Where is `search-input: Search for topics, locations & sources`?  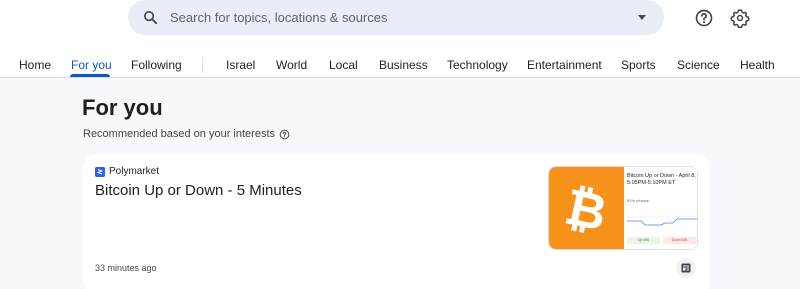 search-input: Search for topics, locations & sources is located at coordinates (279, 17).